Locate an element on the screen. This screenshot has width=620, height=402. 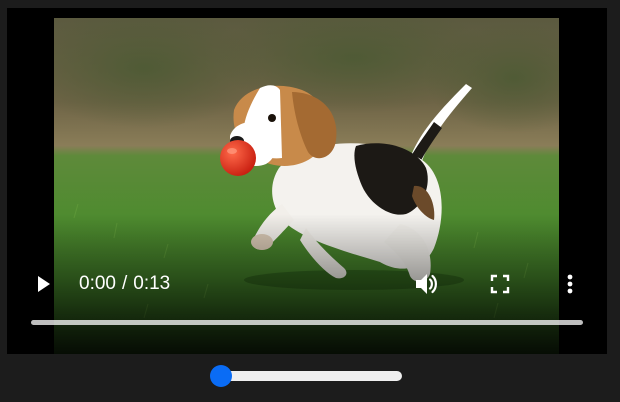
more-vertical-icon is located at coordinates (570, 284).